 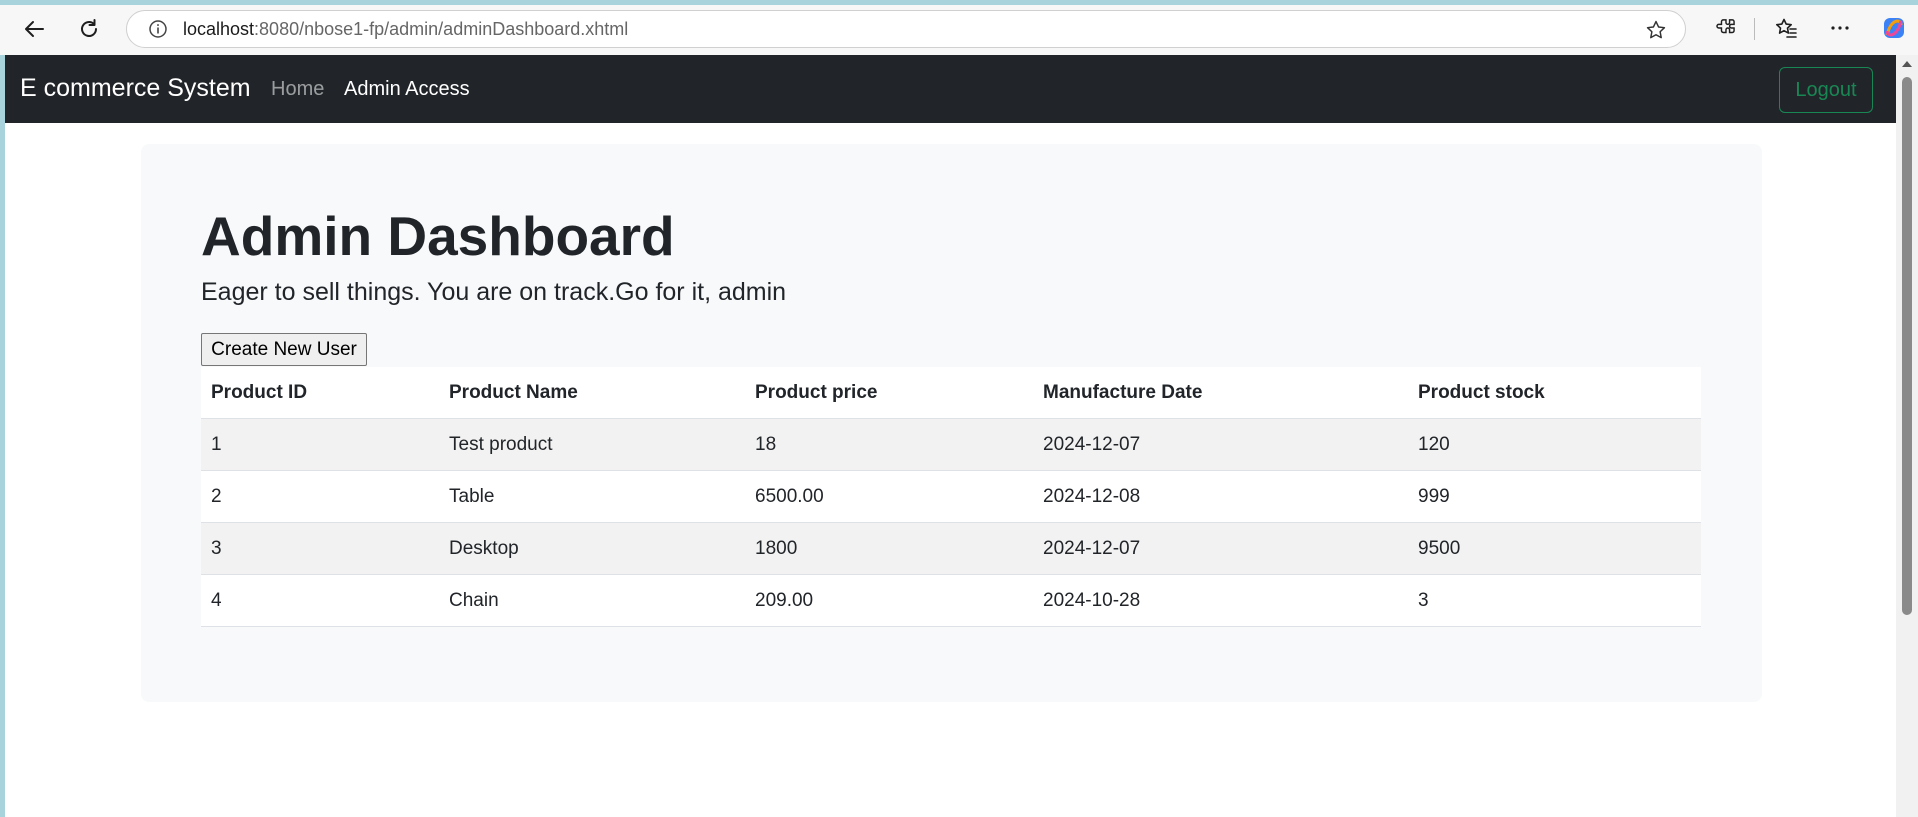 What do you see at coordinates (1554, 393) in the screenshot?
I see `column-header: Product stock` at bounding box center [1554, 393].